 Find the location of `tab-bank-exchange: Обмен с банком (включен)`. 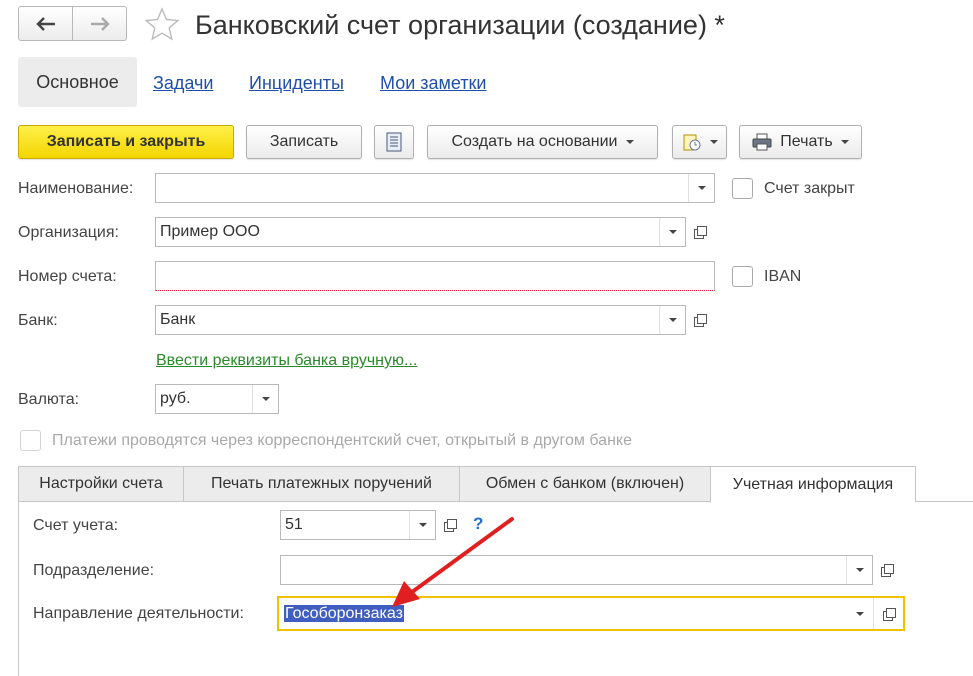

tab-bank-exchange: Обмен с банком (включен) is located at coordinates (585, 484).